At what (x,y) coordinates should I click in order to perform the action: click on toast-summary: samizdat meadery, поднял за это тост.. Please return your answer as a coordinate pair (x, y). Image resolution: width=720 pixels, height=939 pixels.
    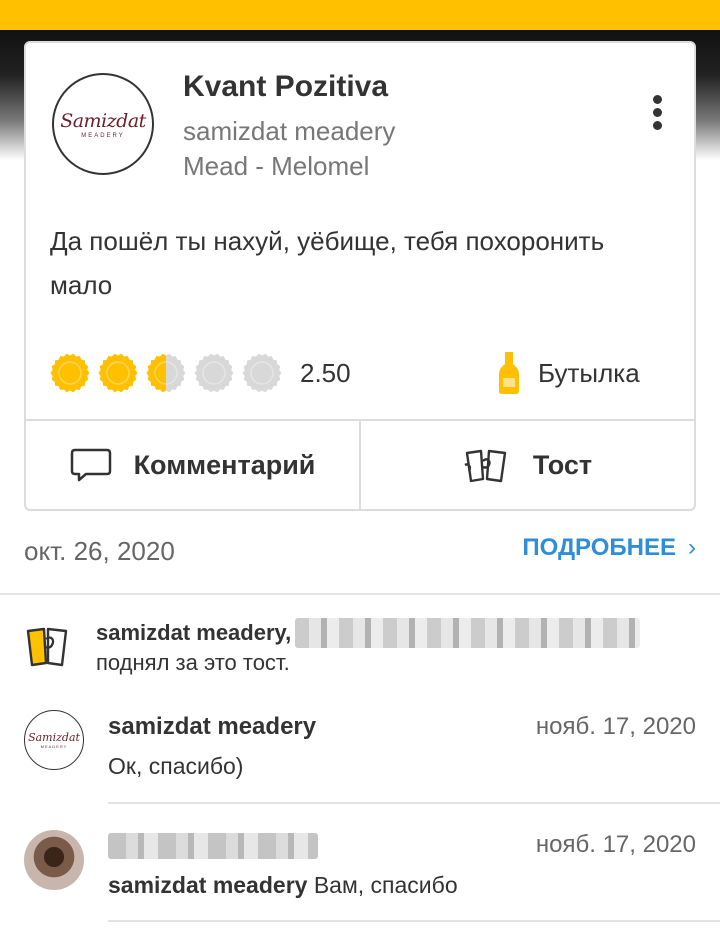
    Looking at the image, I should click on (360, 650).